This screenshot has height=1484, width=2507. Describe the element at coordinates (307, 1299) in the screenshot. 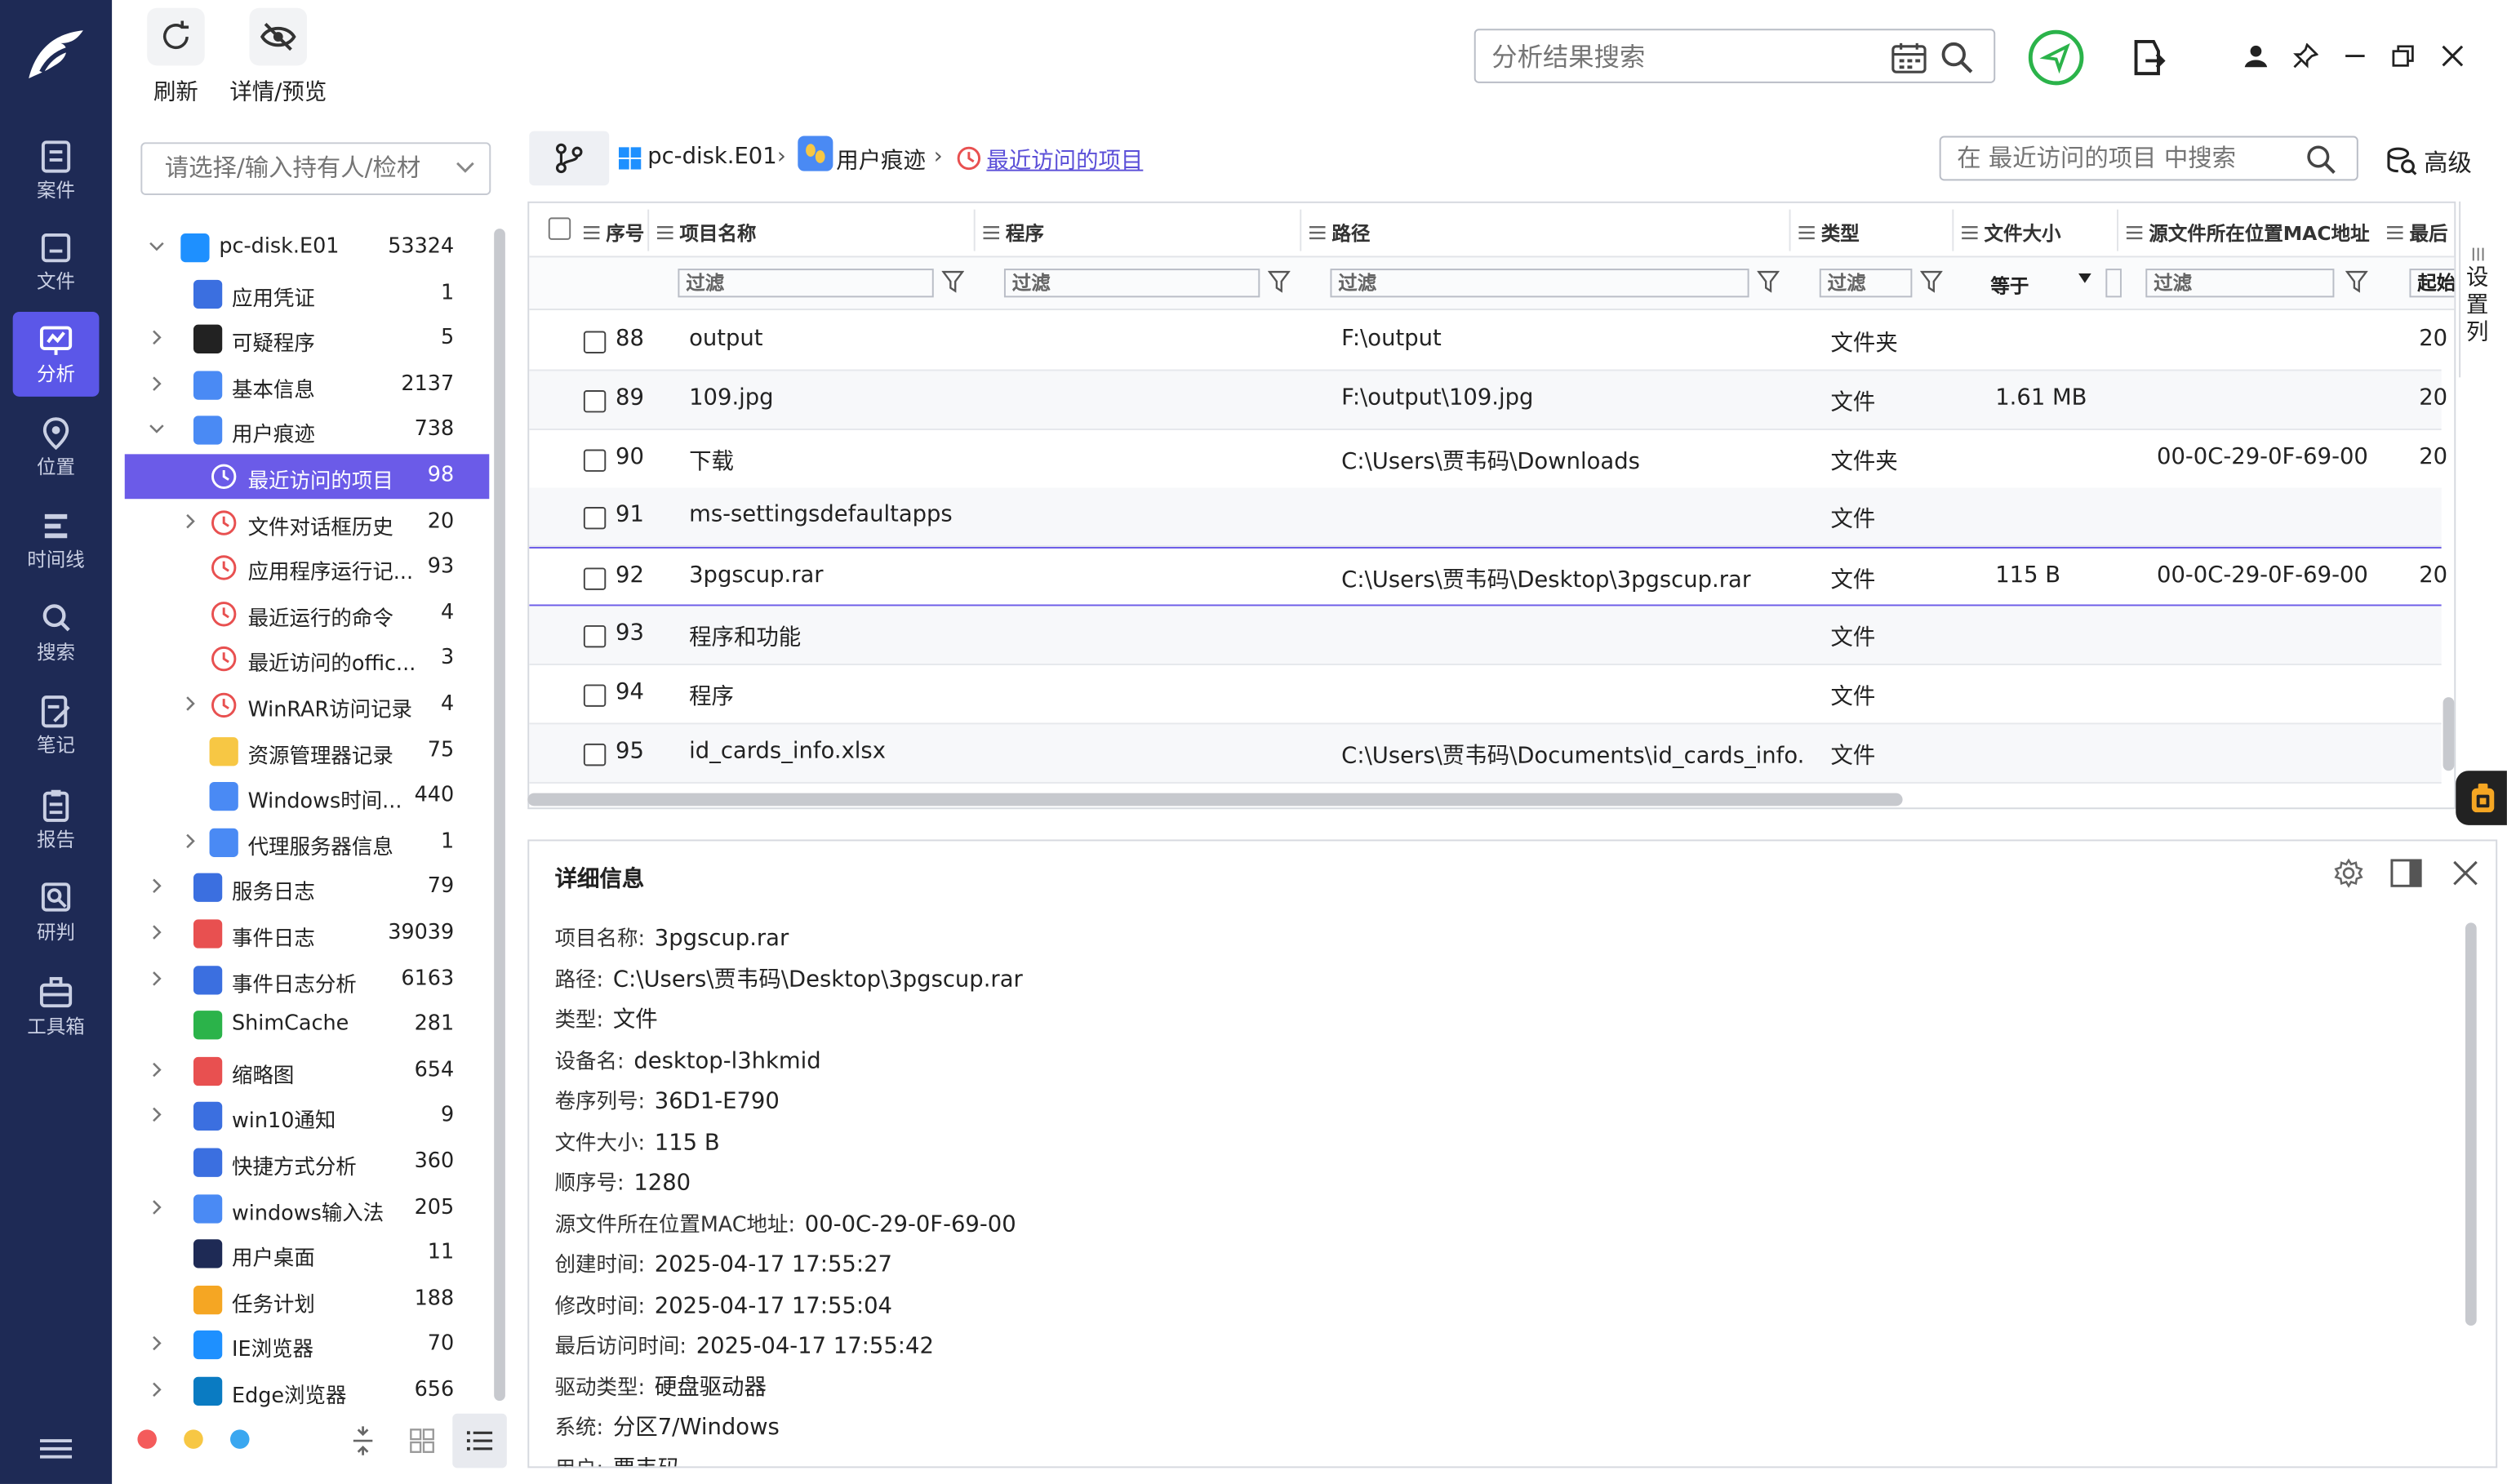

I see `tree-item: 任务计划 188` at that location.